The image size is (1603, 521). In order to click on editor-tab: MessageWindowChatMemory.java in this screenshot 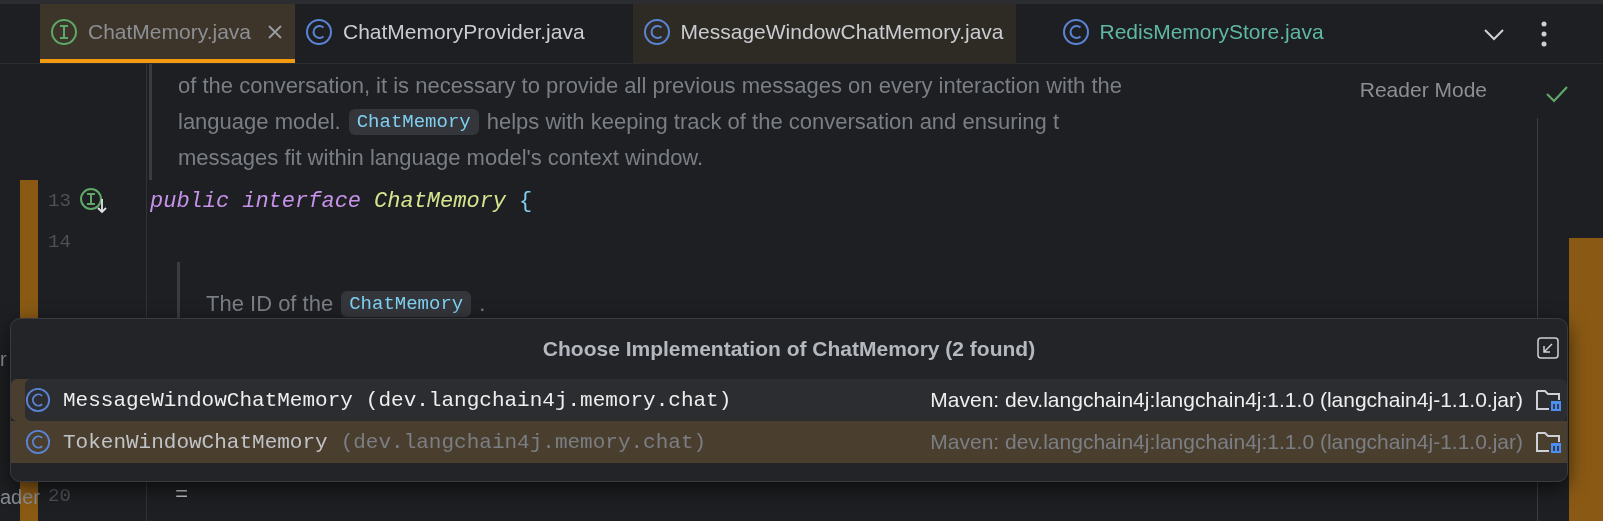, I will do `click(824, 33)`.